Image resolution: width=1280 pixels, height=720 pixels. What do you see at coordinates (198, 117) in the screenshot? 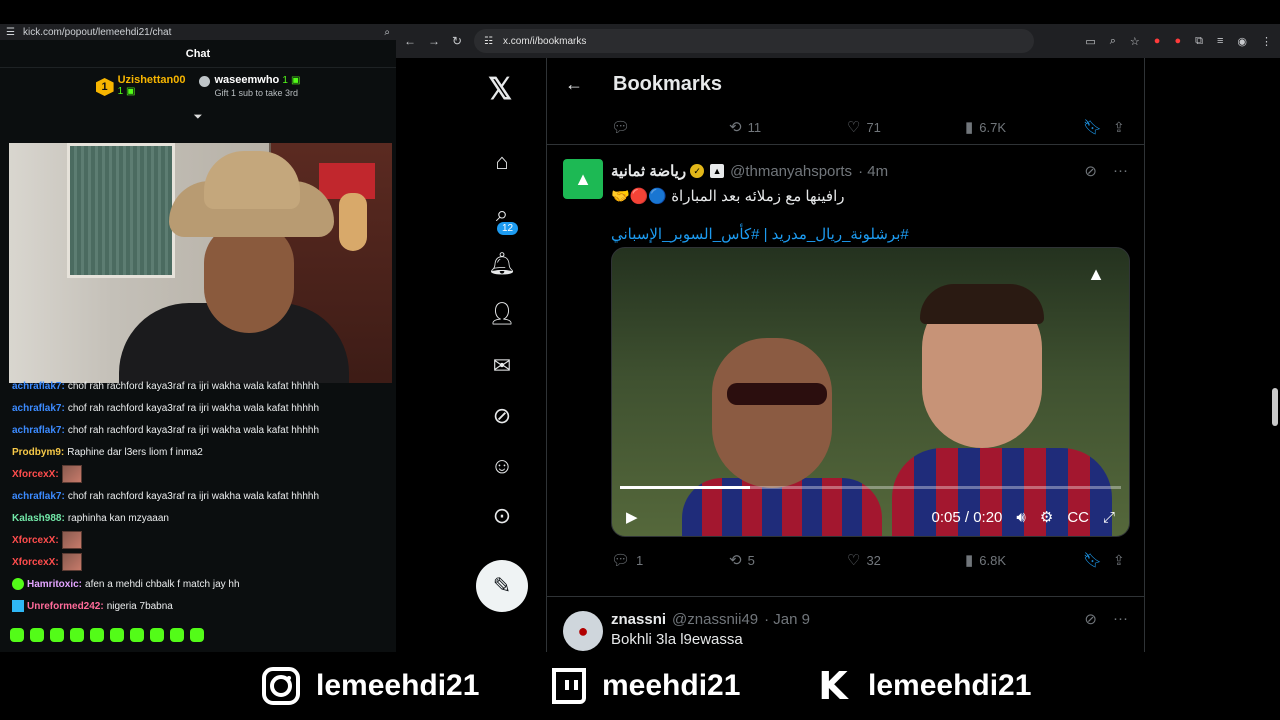
I see `chat-filter-icon: ⏷` at bounding box center [198, 117].